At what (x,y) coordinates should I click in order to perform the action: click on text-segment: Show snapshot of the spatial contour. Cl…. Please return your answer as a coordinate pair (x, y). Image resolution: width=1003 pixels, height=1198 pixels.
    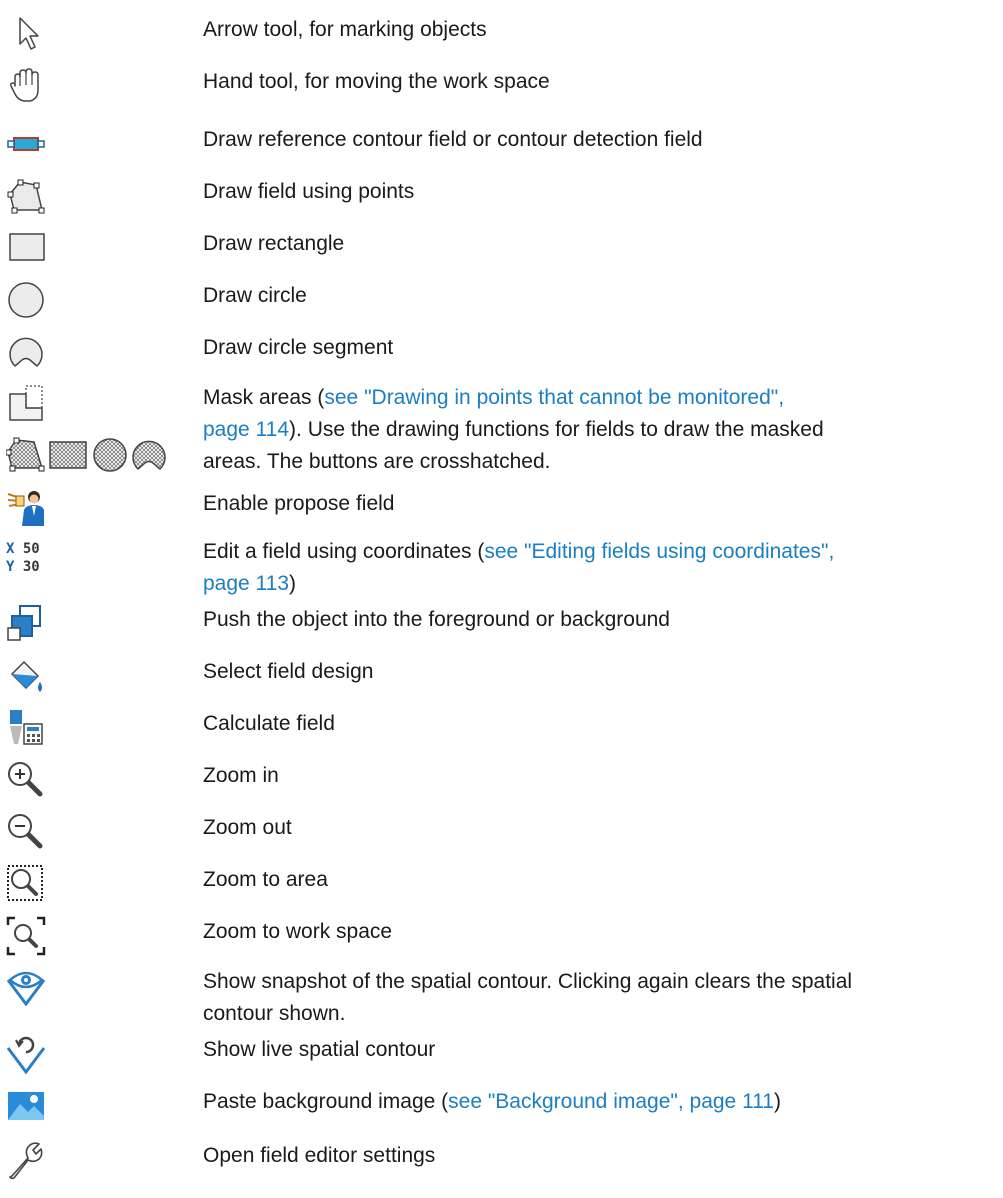
    Looking at the image, I should click on (528, 981).